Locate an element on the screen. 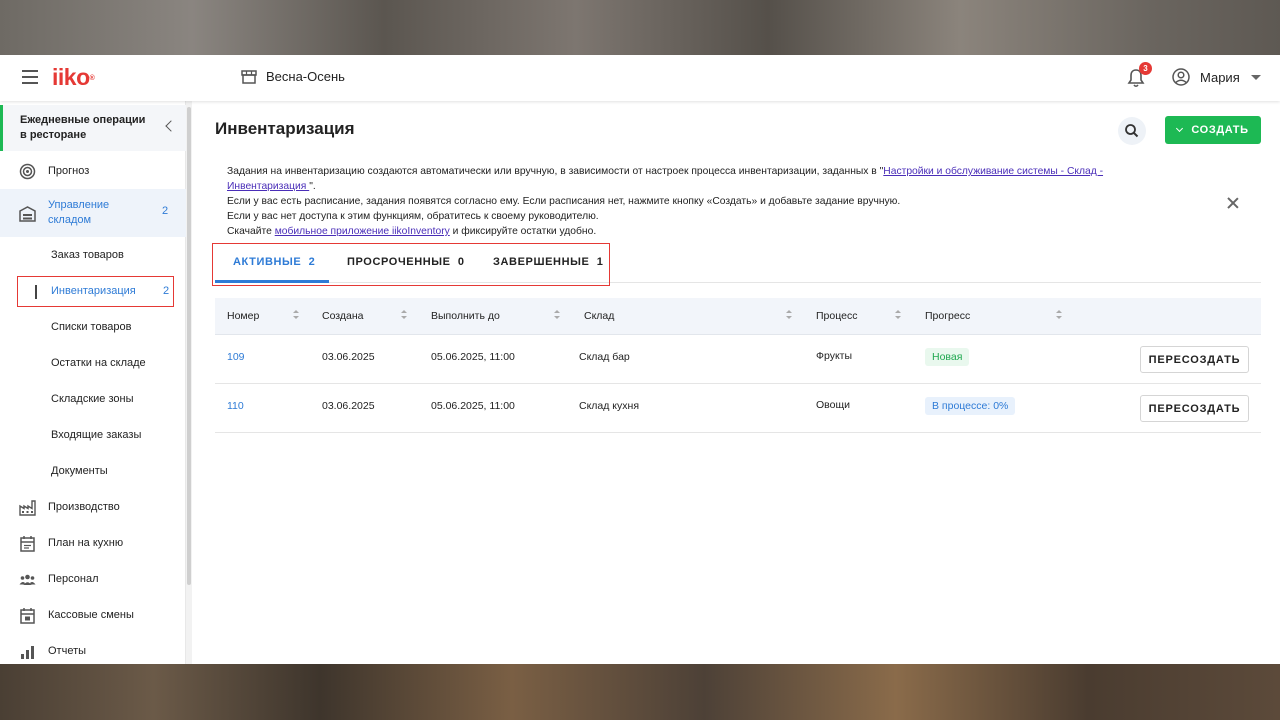 This screenshot has width=1280, height=720. row-number: 110 is located at coordinates (235, 406).